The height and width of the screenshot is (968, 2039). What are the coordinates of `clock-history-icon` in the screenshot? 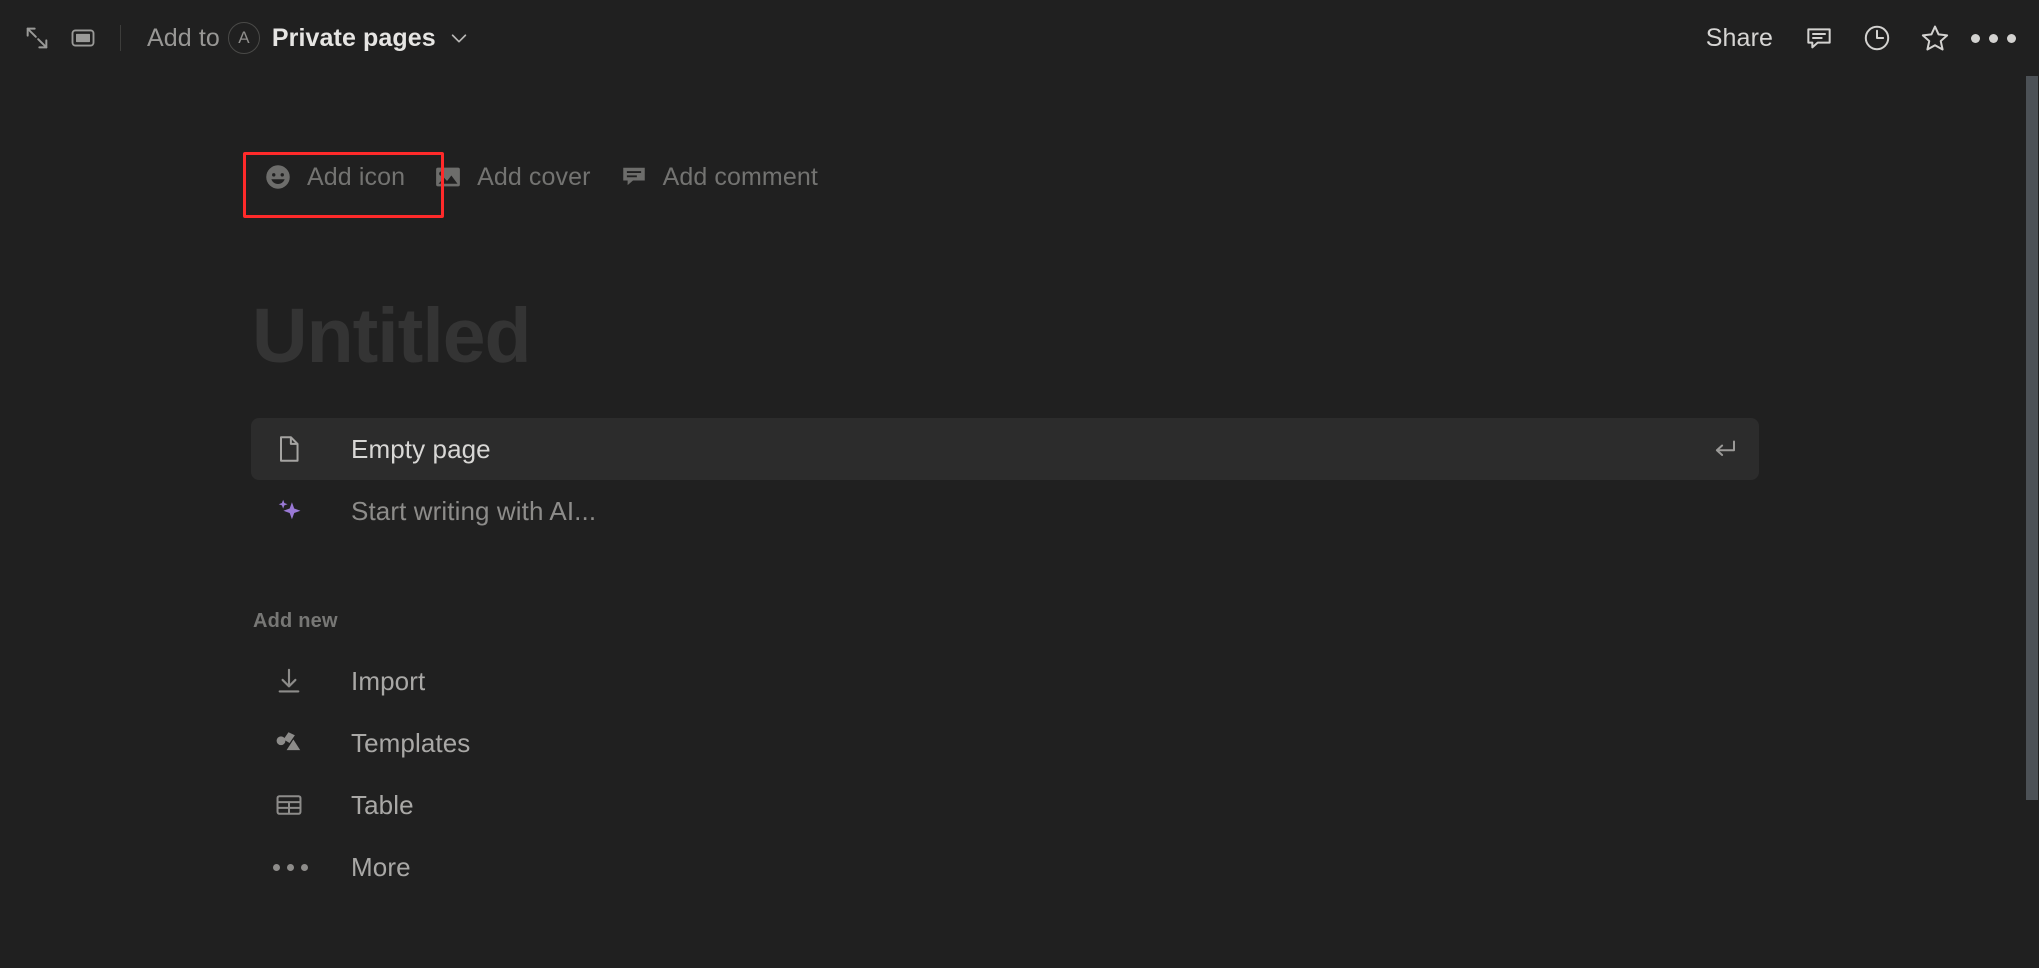 It's located at (1877, 38).